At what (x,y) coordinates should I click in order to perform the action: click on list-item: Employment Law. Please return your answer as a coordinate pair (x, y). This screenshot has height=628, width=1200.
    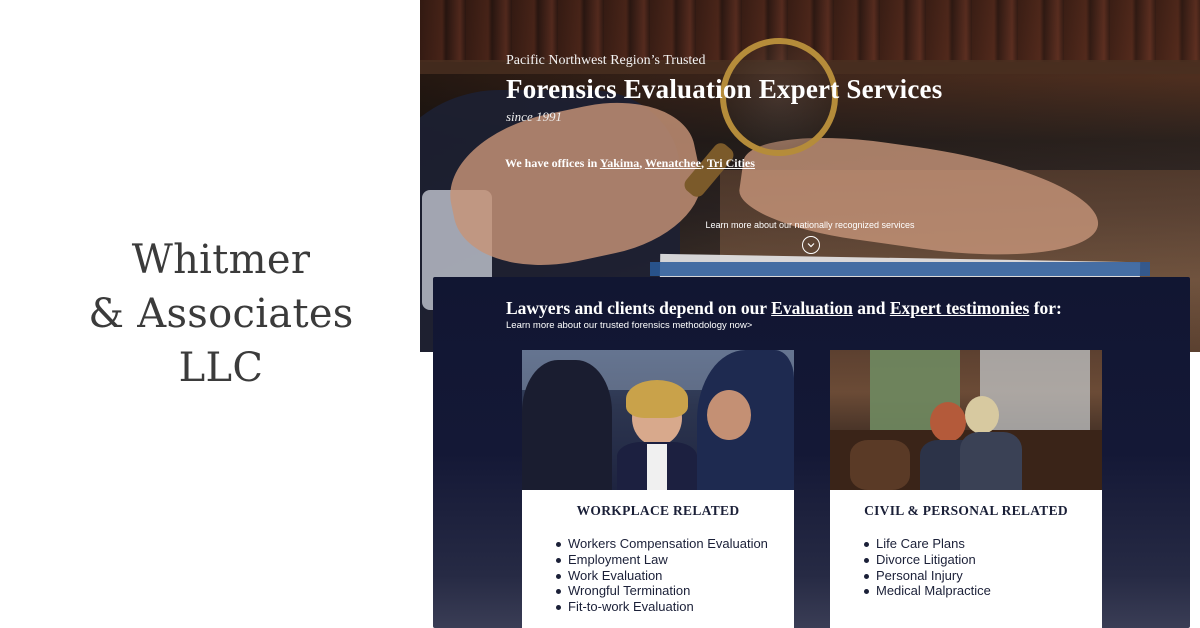
    Looking at the image, I should click on (675, 560).